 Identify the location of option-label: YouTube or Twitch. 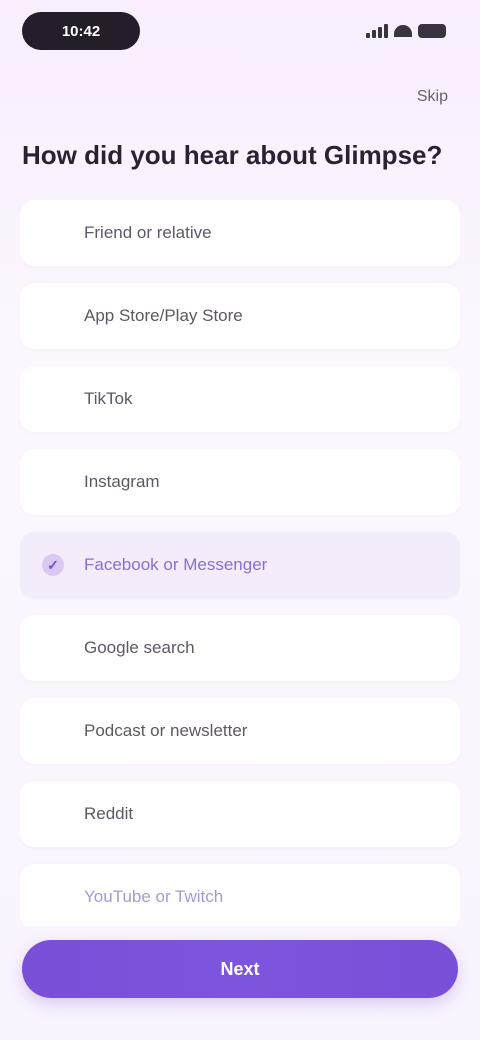
(154, 896).